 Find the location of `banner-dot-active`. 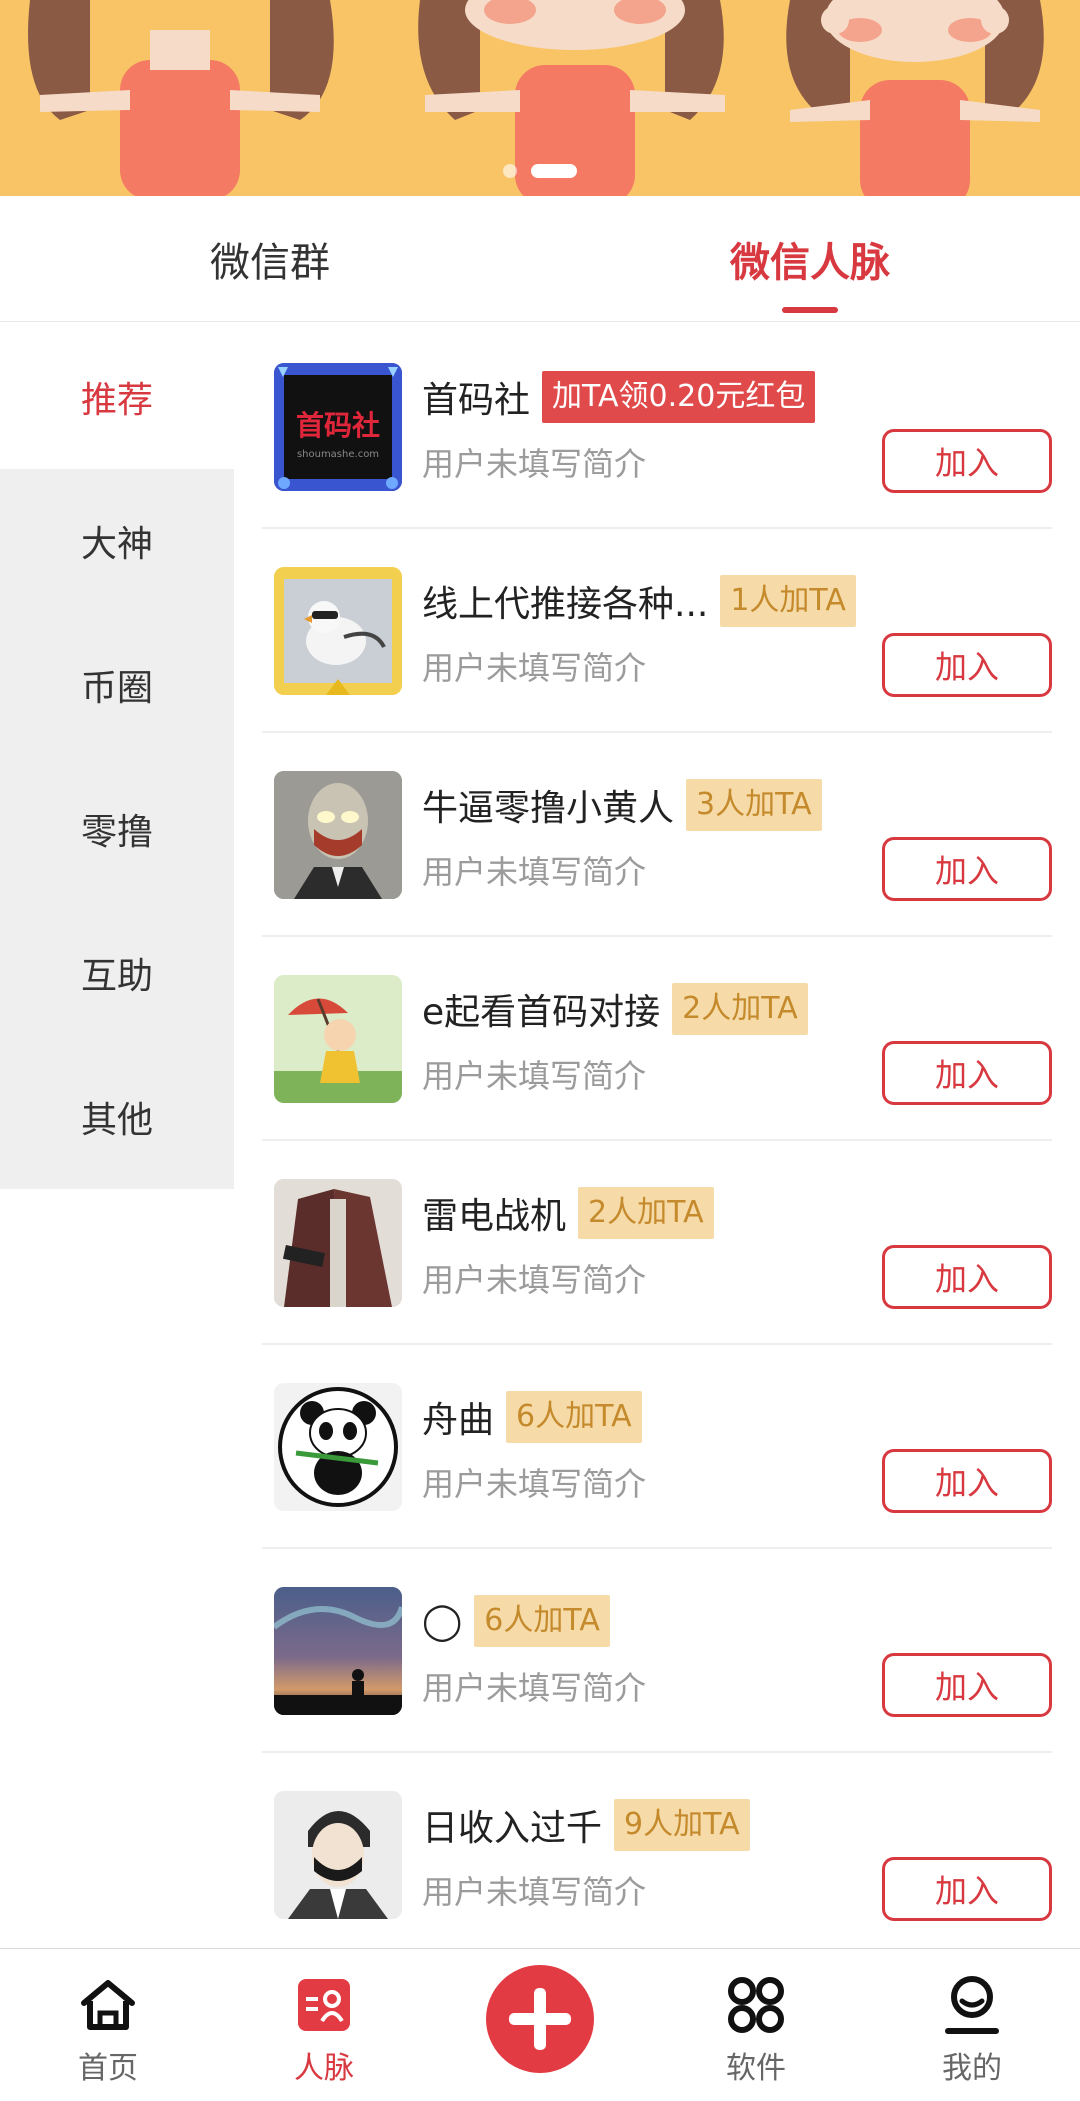

banner-dot-active is located at coordinates (554, 171).